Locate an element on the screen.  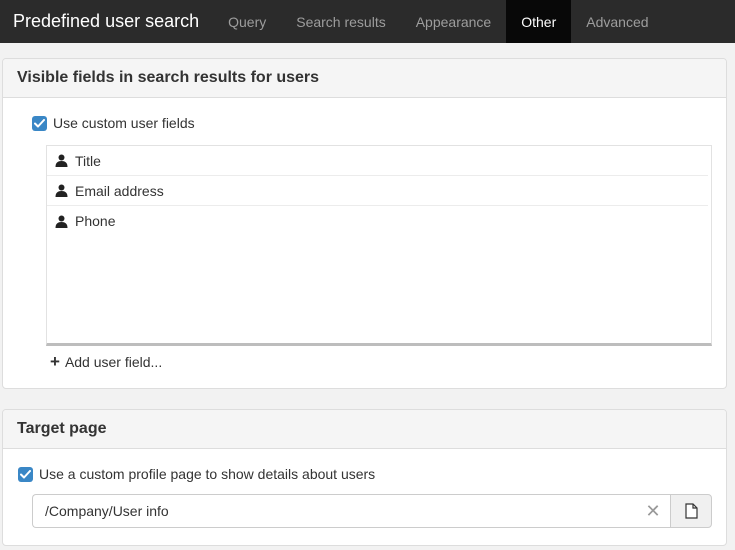
tab-search-results: Search results is located at coordinates (340, 21).